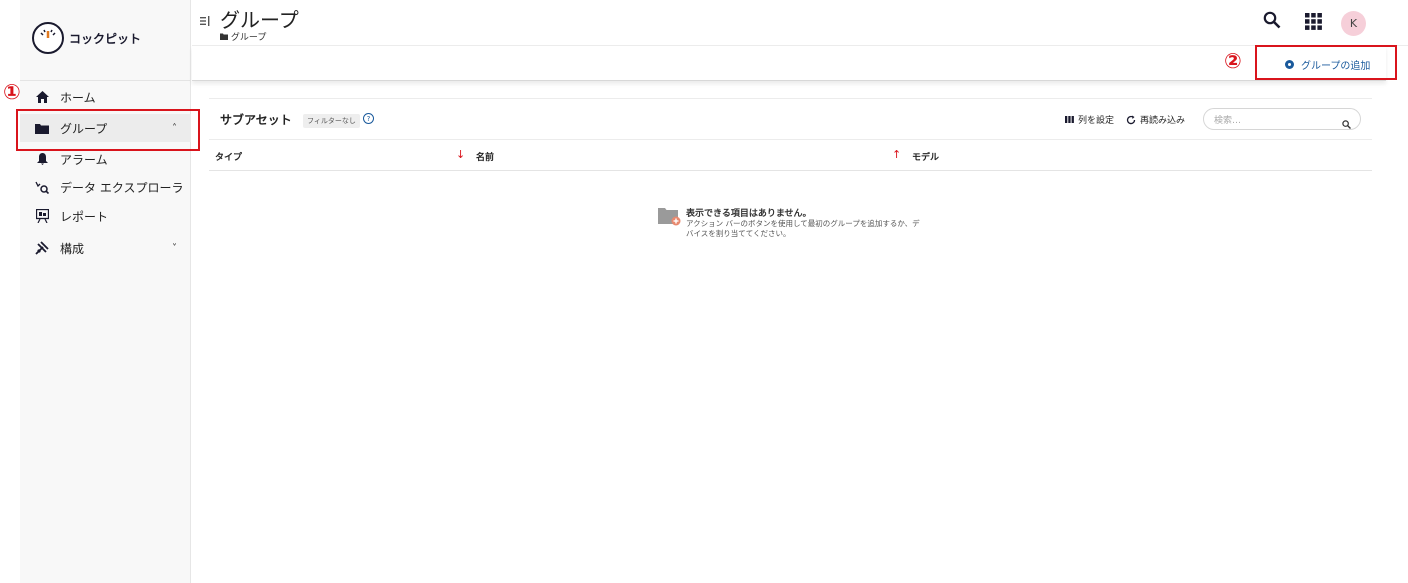 This screenshot has height=583, width=1408. Describe the element at coordinates (1096, 121) in the screenshot. I see `configure-columns-label: 列を設定` at that location.